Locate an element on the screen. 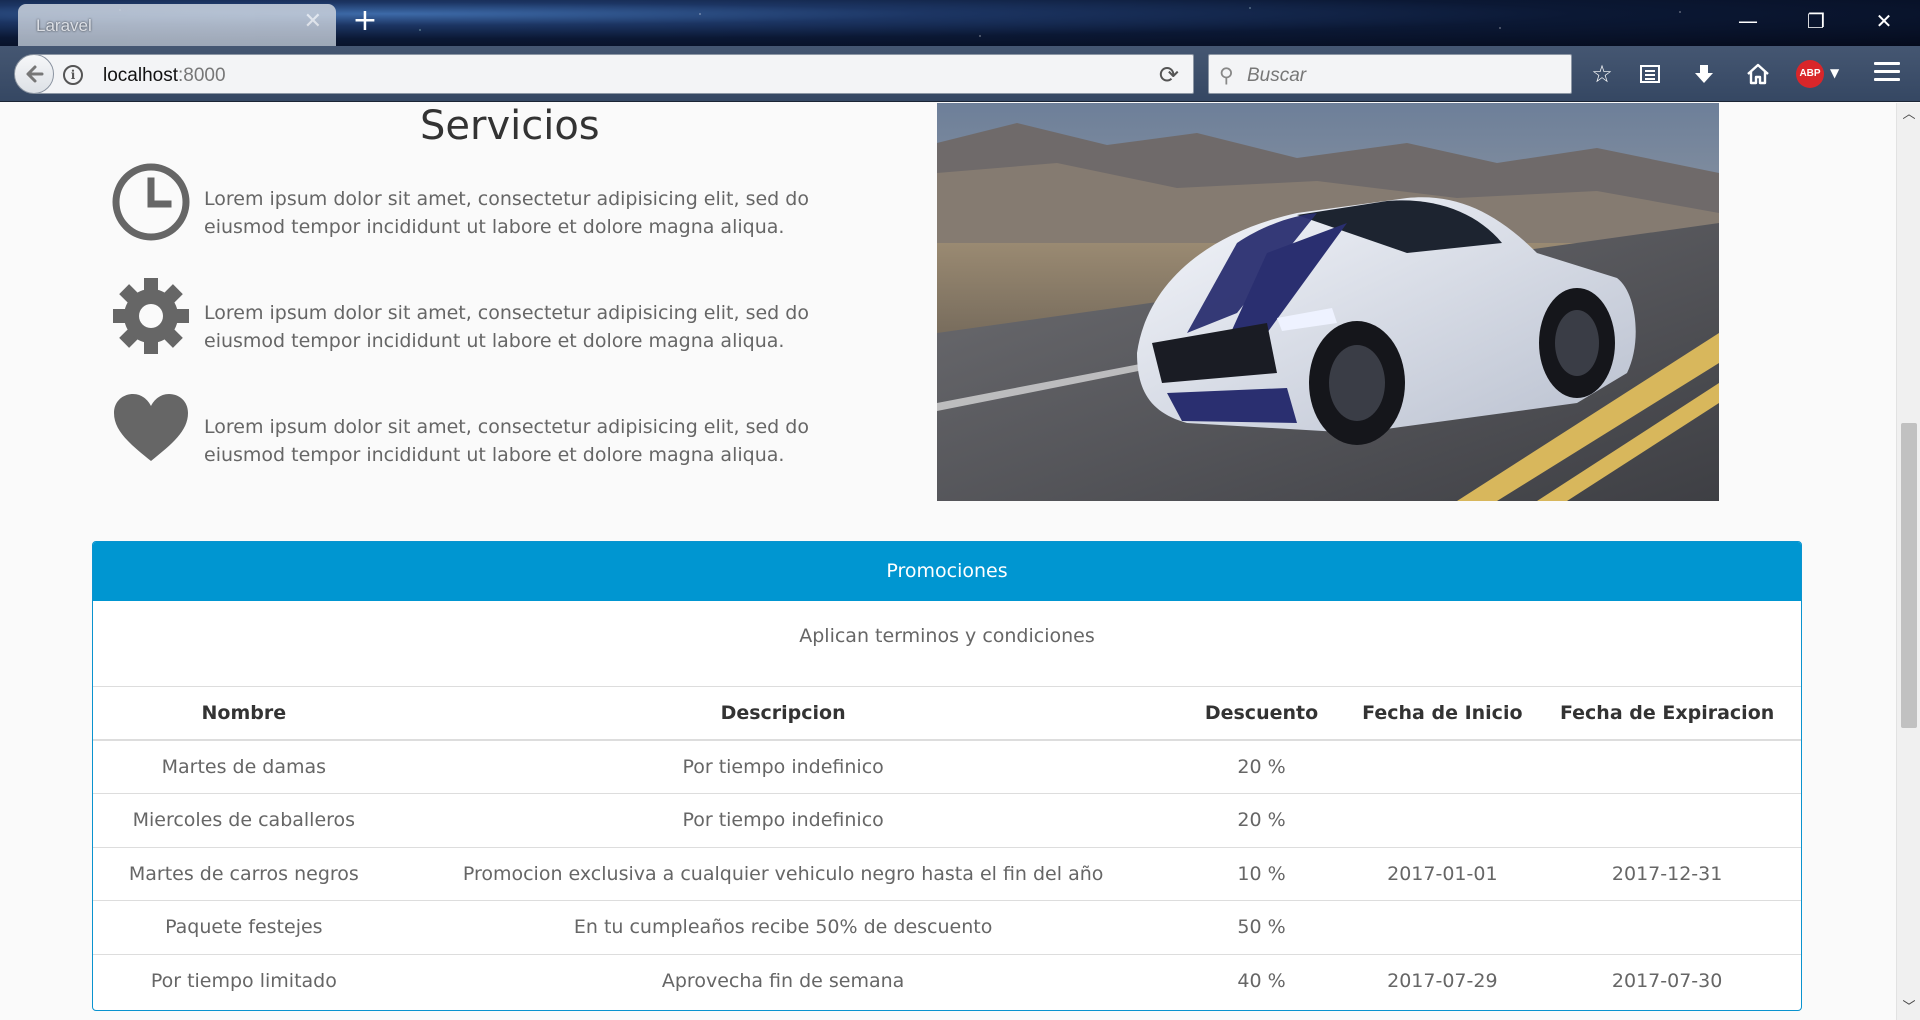 The image size is (1920, 1020). cell-descuento: 10 % is located at coordinates (1261, 874).